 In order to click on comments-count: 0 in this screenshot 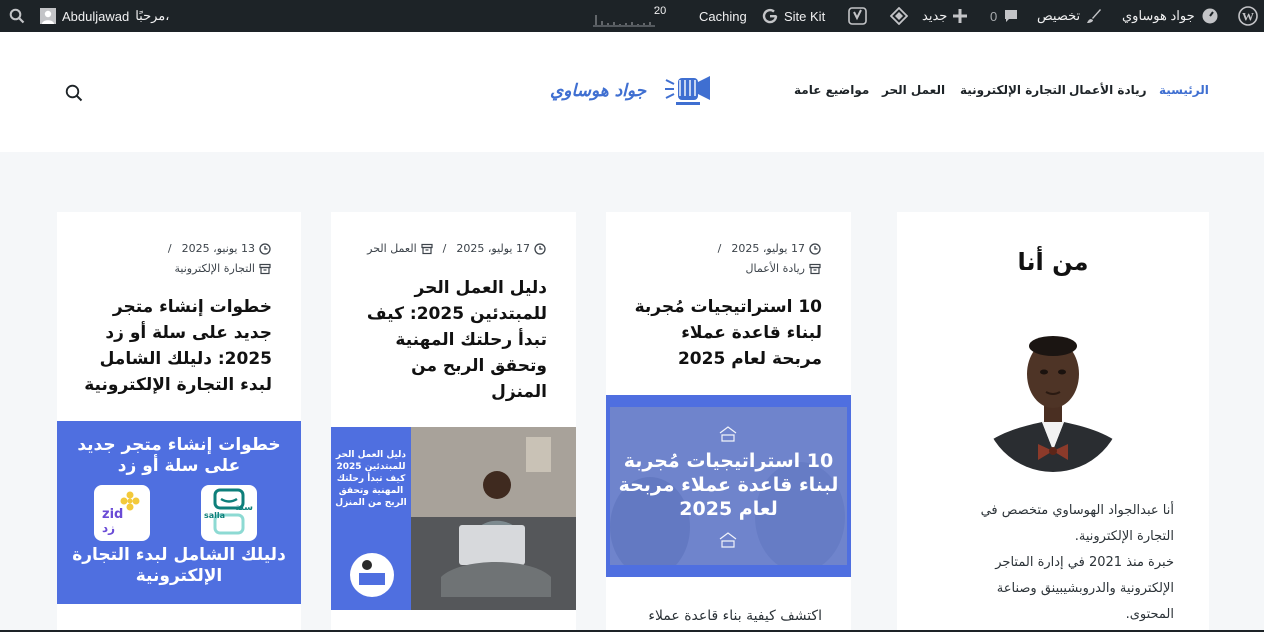, I will do `click(994, 16)`.